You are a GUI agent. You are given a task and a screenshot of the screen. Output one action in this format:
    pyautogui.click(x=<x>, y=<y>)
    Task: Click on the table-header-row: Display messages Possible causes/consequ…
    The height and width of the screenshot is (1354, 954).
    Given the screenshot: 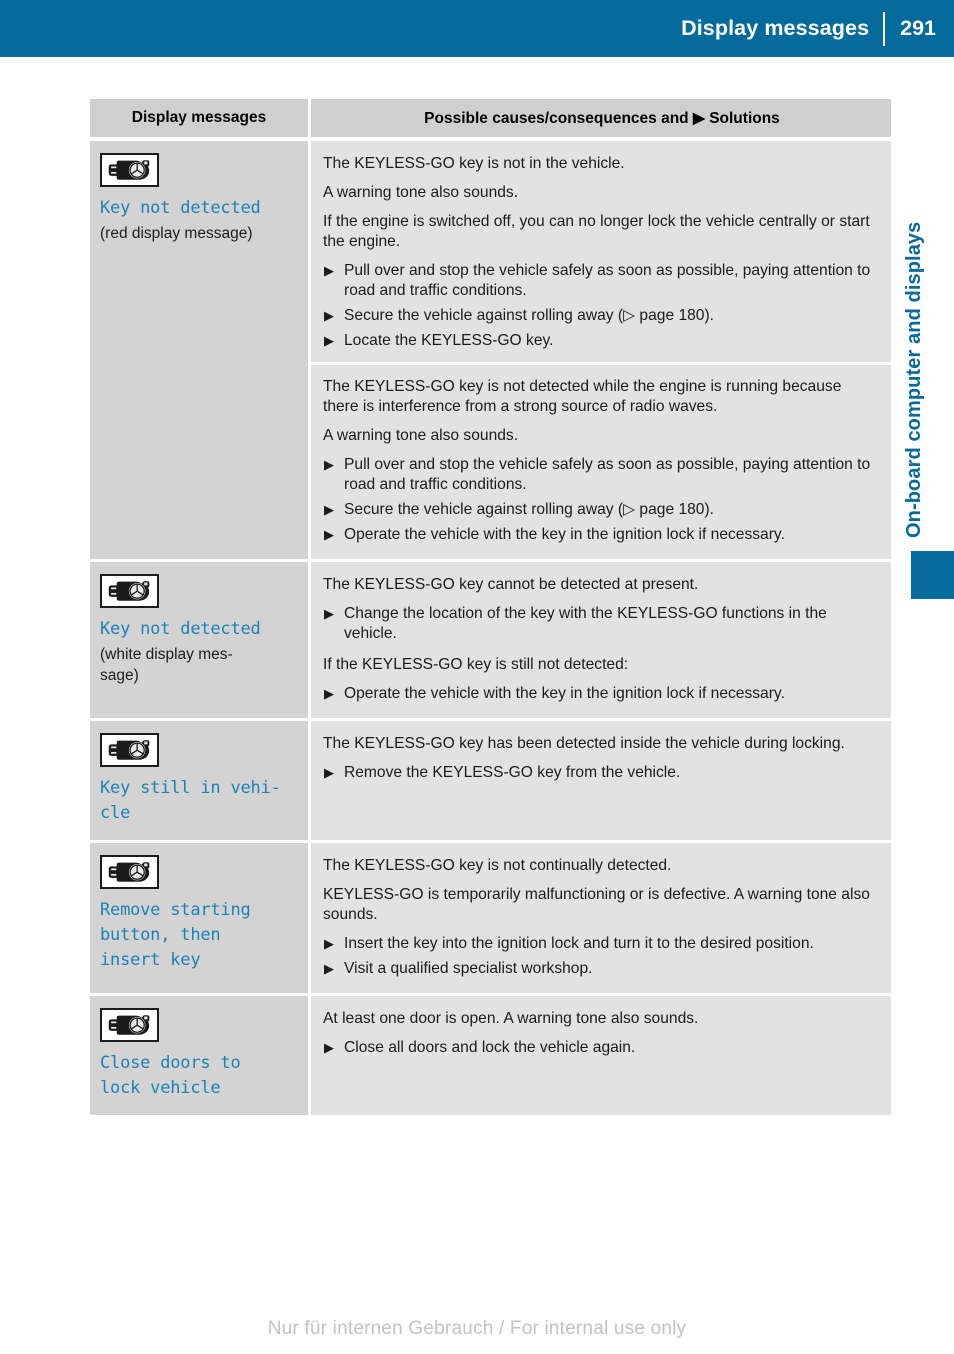 What is the action you would take?
    pyautogui.click(x=490, y=118)
    